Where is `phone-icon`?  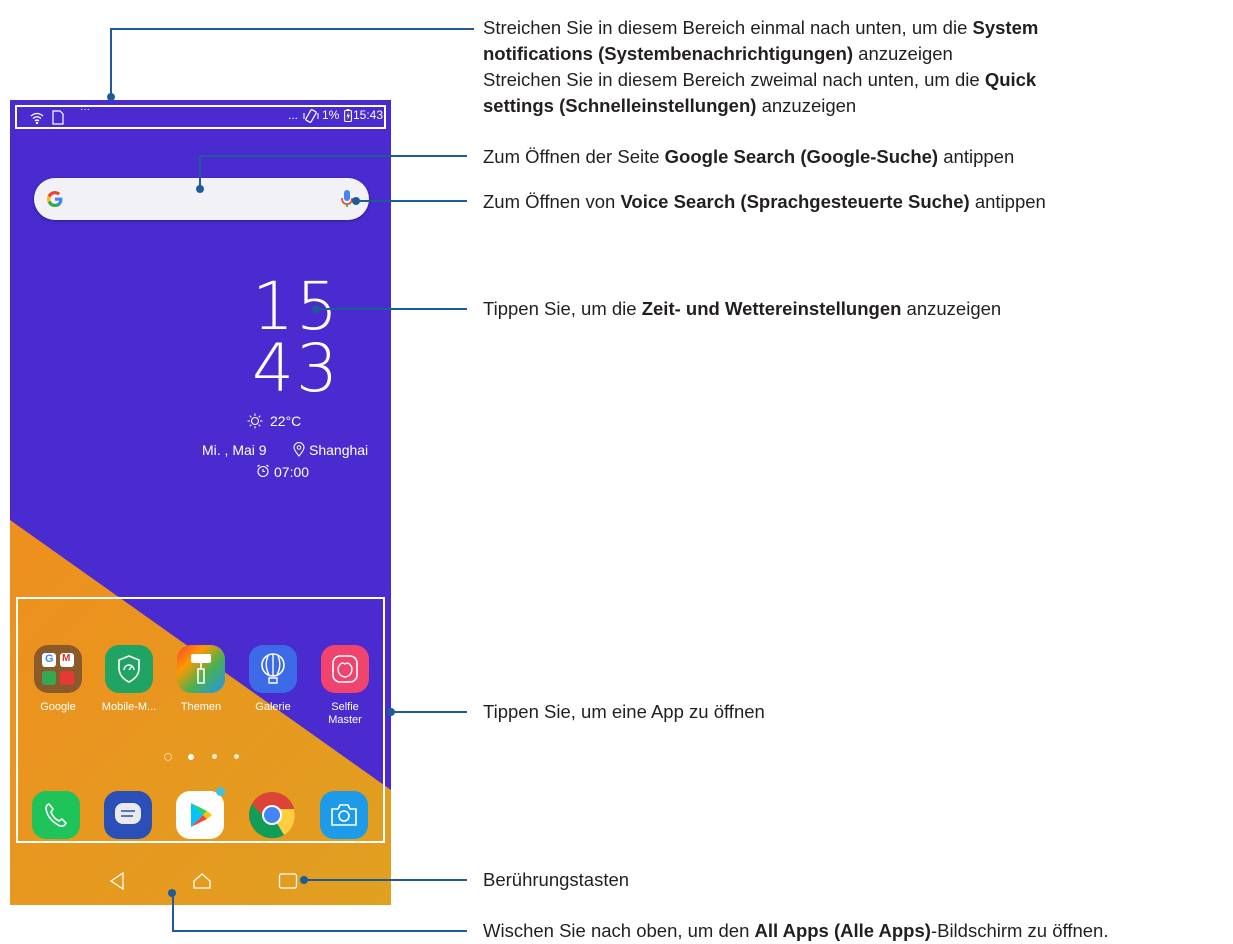
phone-icon is located at coordinates (56, 815).